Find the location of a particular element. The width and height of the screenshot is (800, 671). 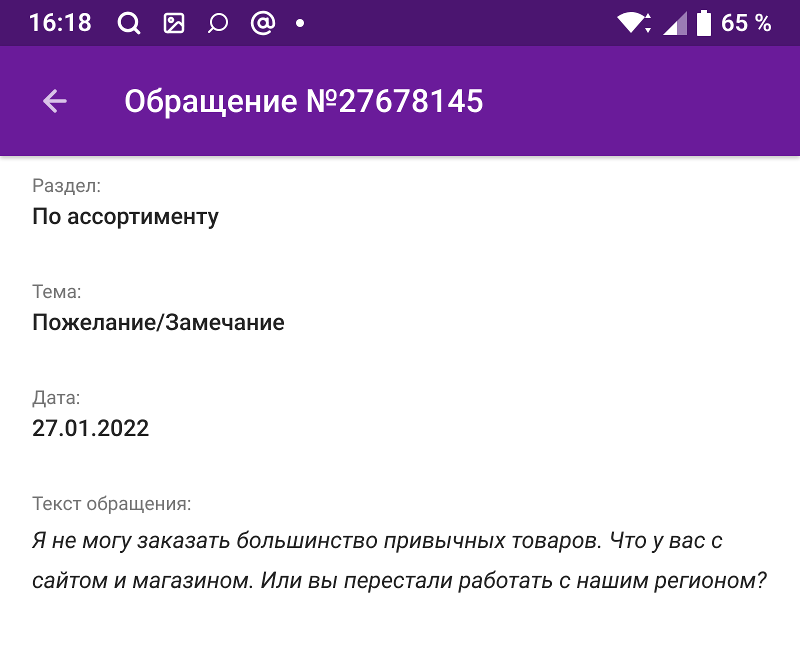

request-text: Я не могу заказать большинство привычных товаров. Что у вас с сайтом и магазином. Или вы перестали работать с нашим регионом? is located at coordinates (400, 561).